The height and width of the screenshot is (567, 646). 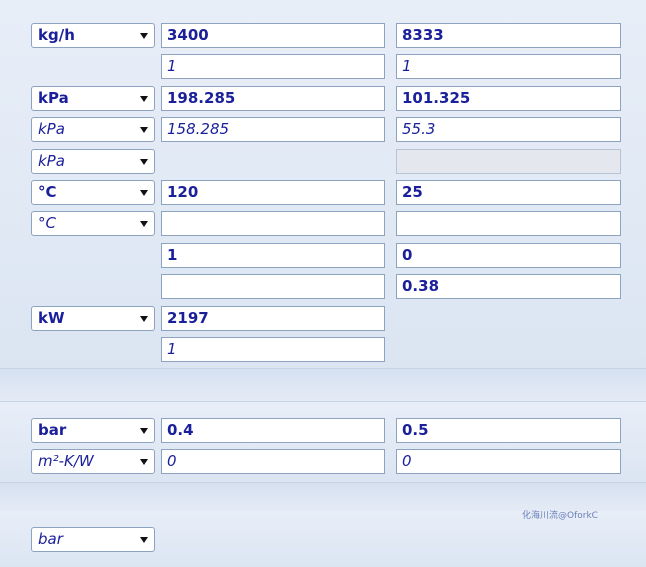 What do you see at coordinates (93, 539) in the screenshot?
I see `unit-select-bottom-pressure: bar` at bounding box center [93, 539].